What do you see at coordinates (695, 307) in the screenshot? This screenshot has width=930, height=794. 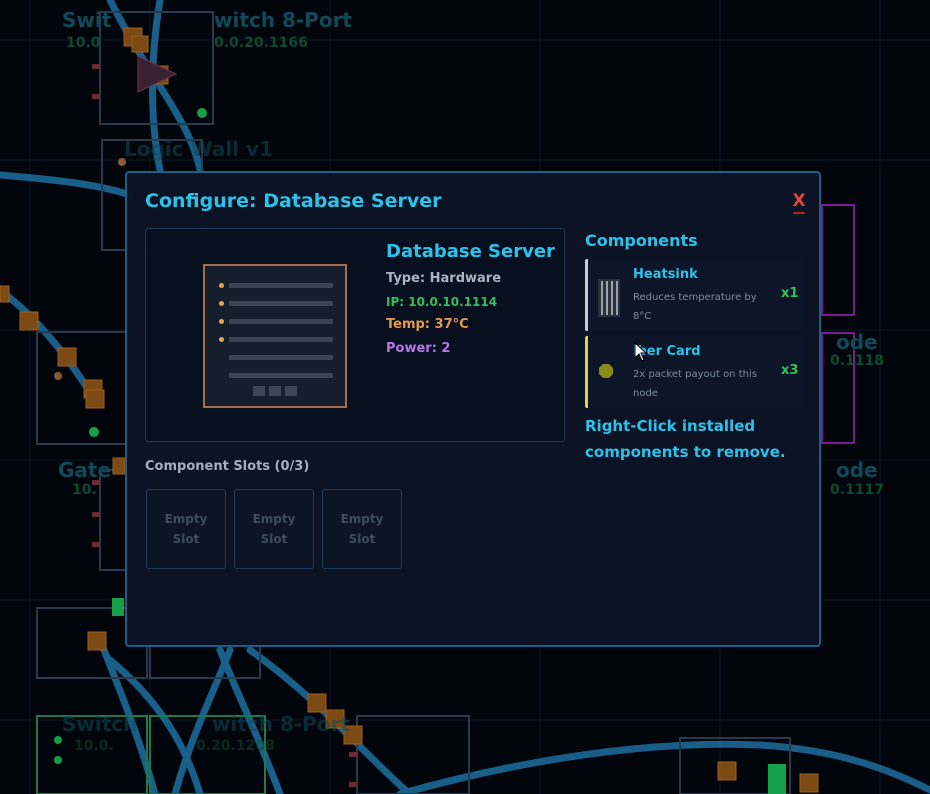 I see `component-description: Reduces temperature by 8°C` at bounding box center [695, 307].